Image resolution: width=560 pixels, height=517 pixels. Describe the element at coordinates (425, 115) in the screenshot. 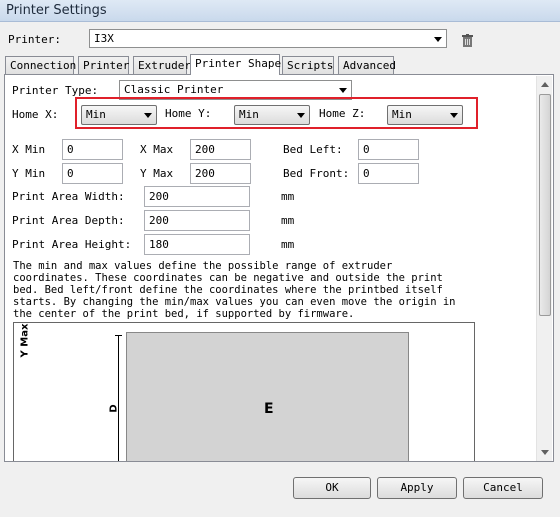

I see `home-z-select: Min` at that location.